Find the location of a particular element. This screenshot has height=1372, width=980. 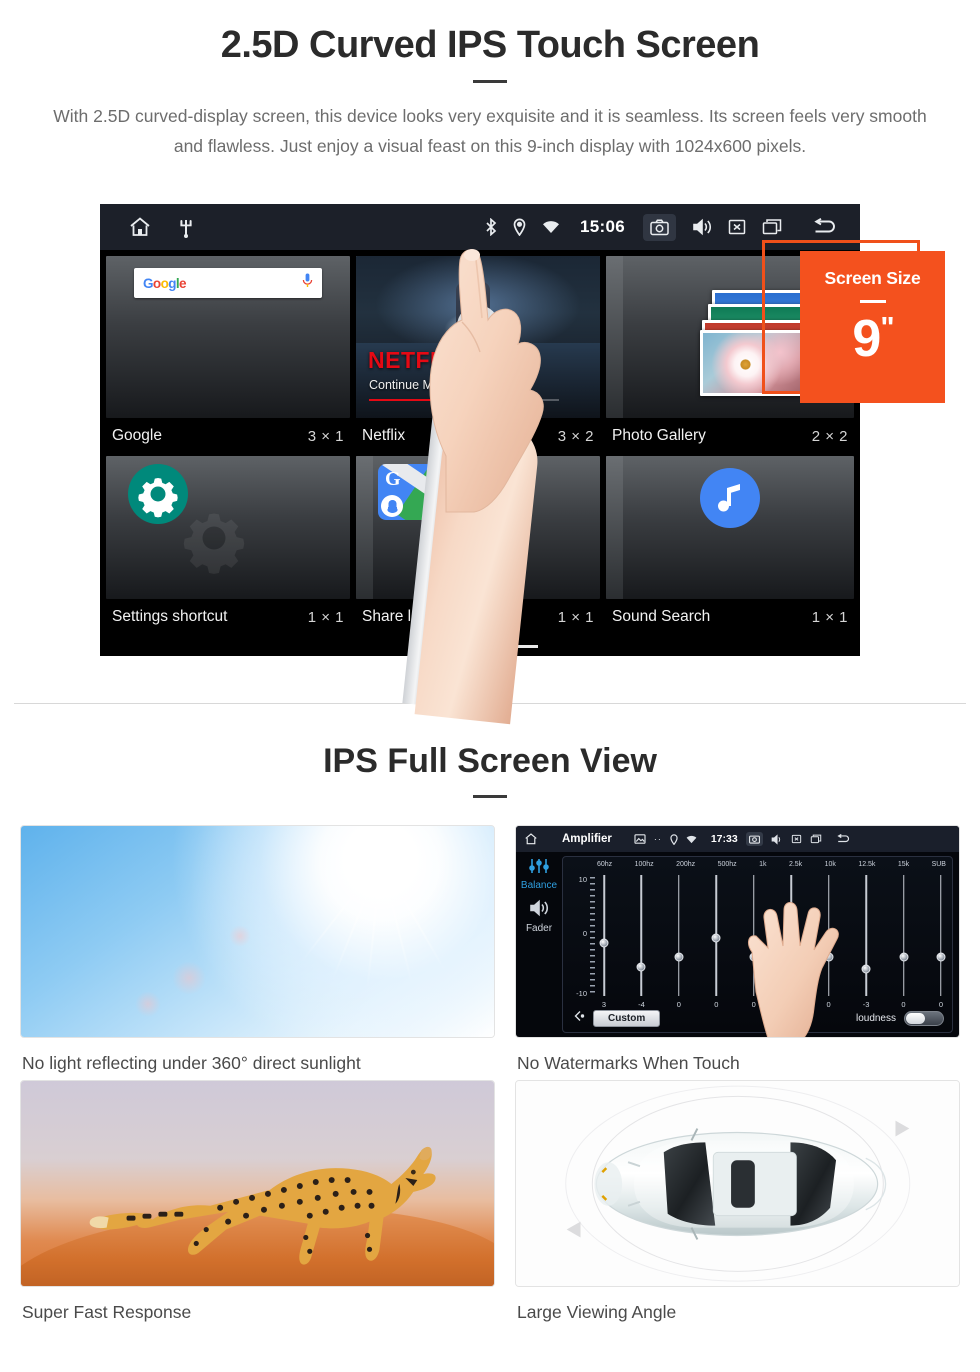

scale-label-mid: 0 is located at coordinates (584, 934).